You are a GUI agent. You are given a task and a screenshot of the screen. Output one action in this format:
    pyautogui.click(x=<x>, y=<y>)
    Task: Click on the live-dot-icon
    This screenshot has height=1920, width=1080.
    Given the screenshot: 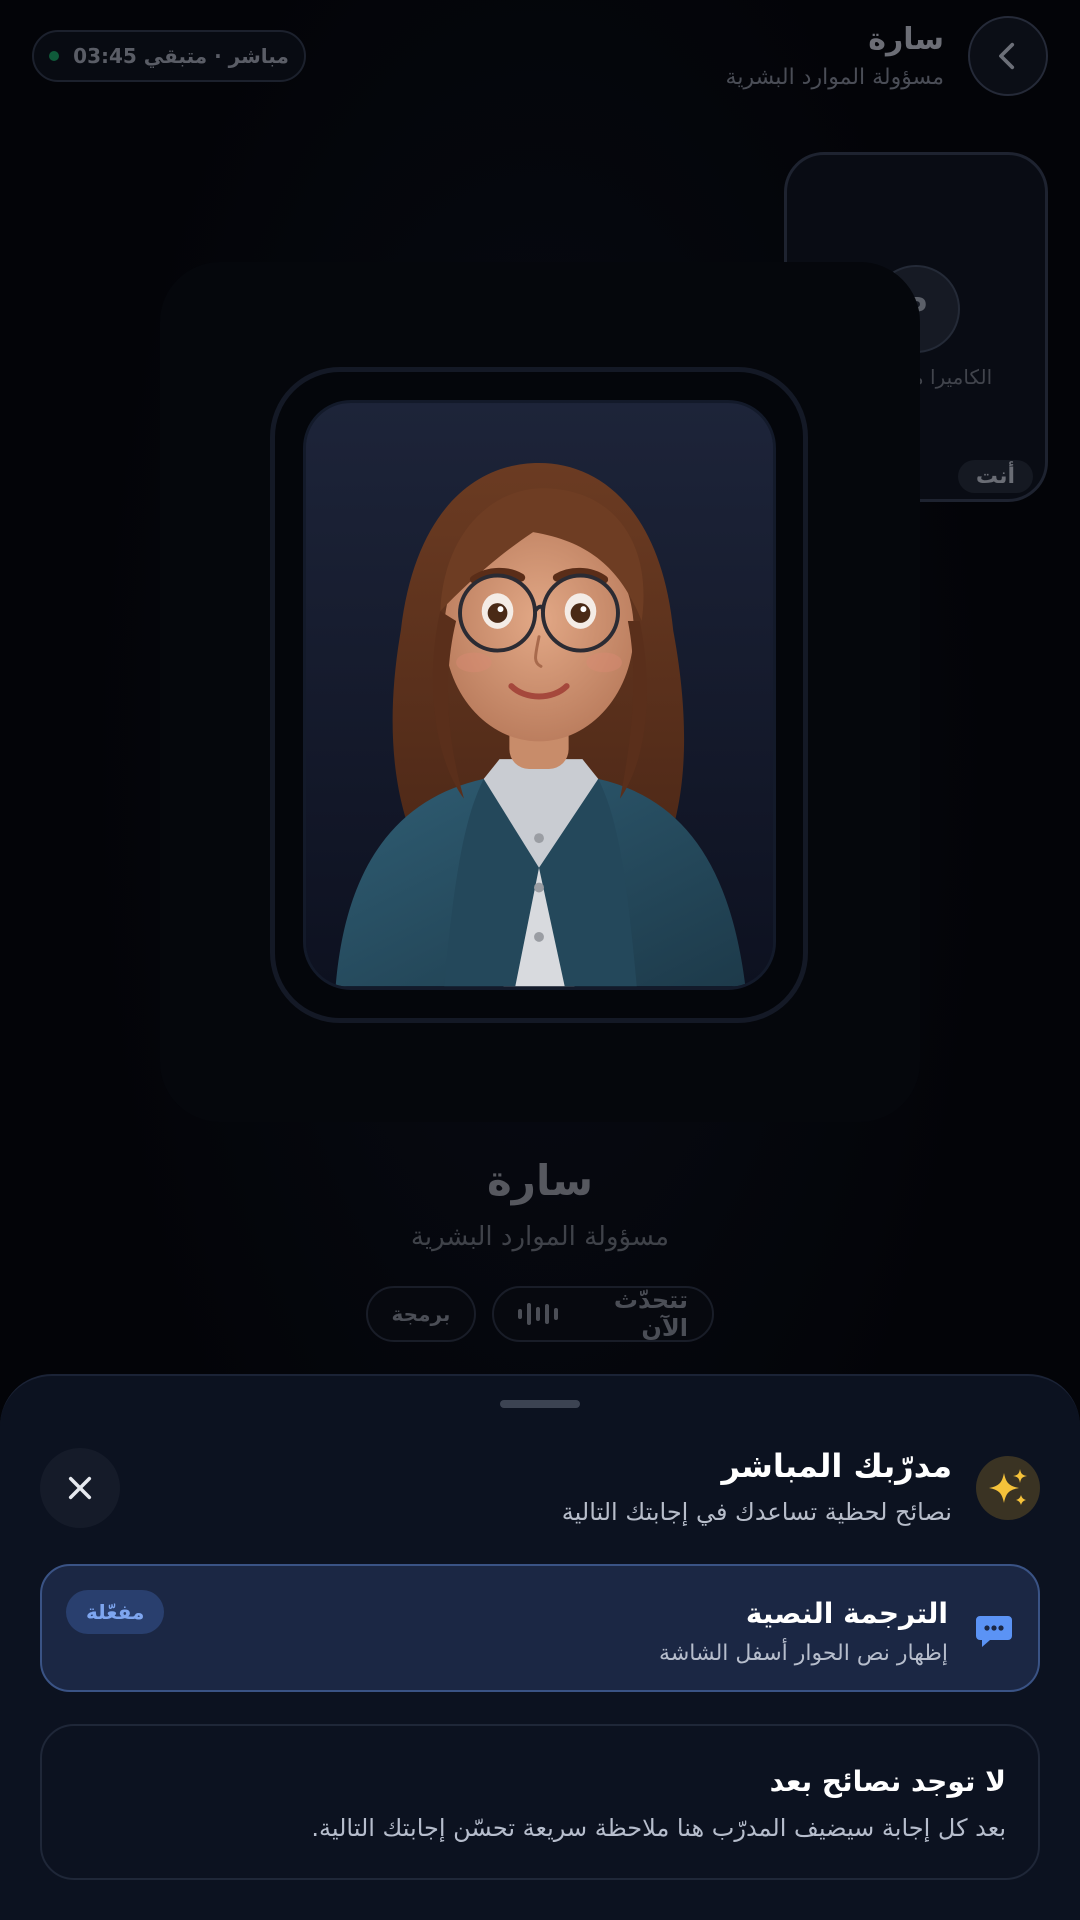 What is the action you would take?
    pyautogui.click(x=54, y=56)
    